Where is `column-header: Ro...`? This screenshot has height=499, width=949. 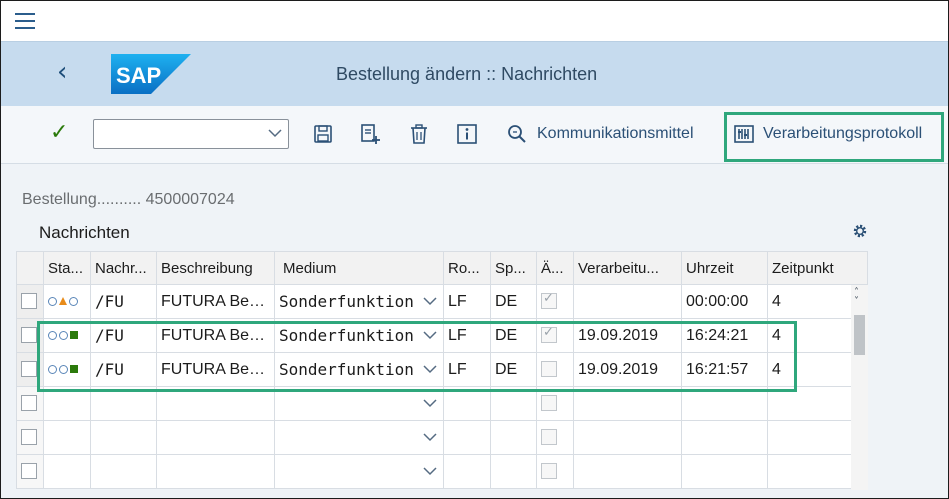 column-header: Ro... is located at coordinates (467, 268).